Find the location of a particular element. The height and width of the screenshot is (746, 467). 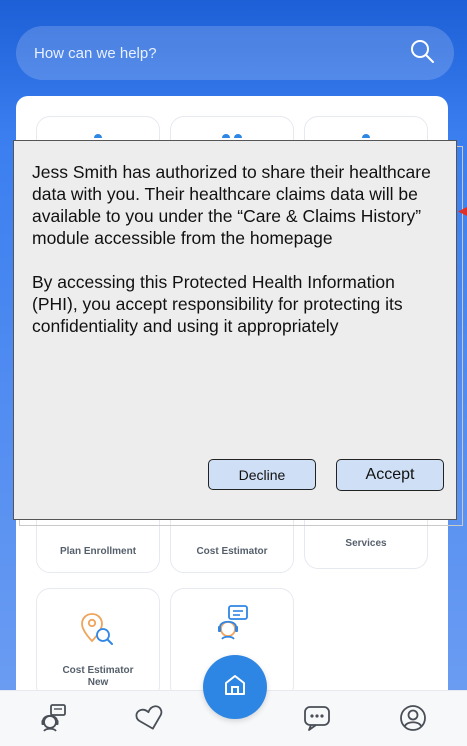

tile-cost-estimator-label: Cost Estimator is located at coordinates (232, 551).